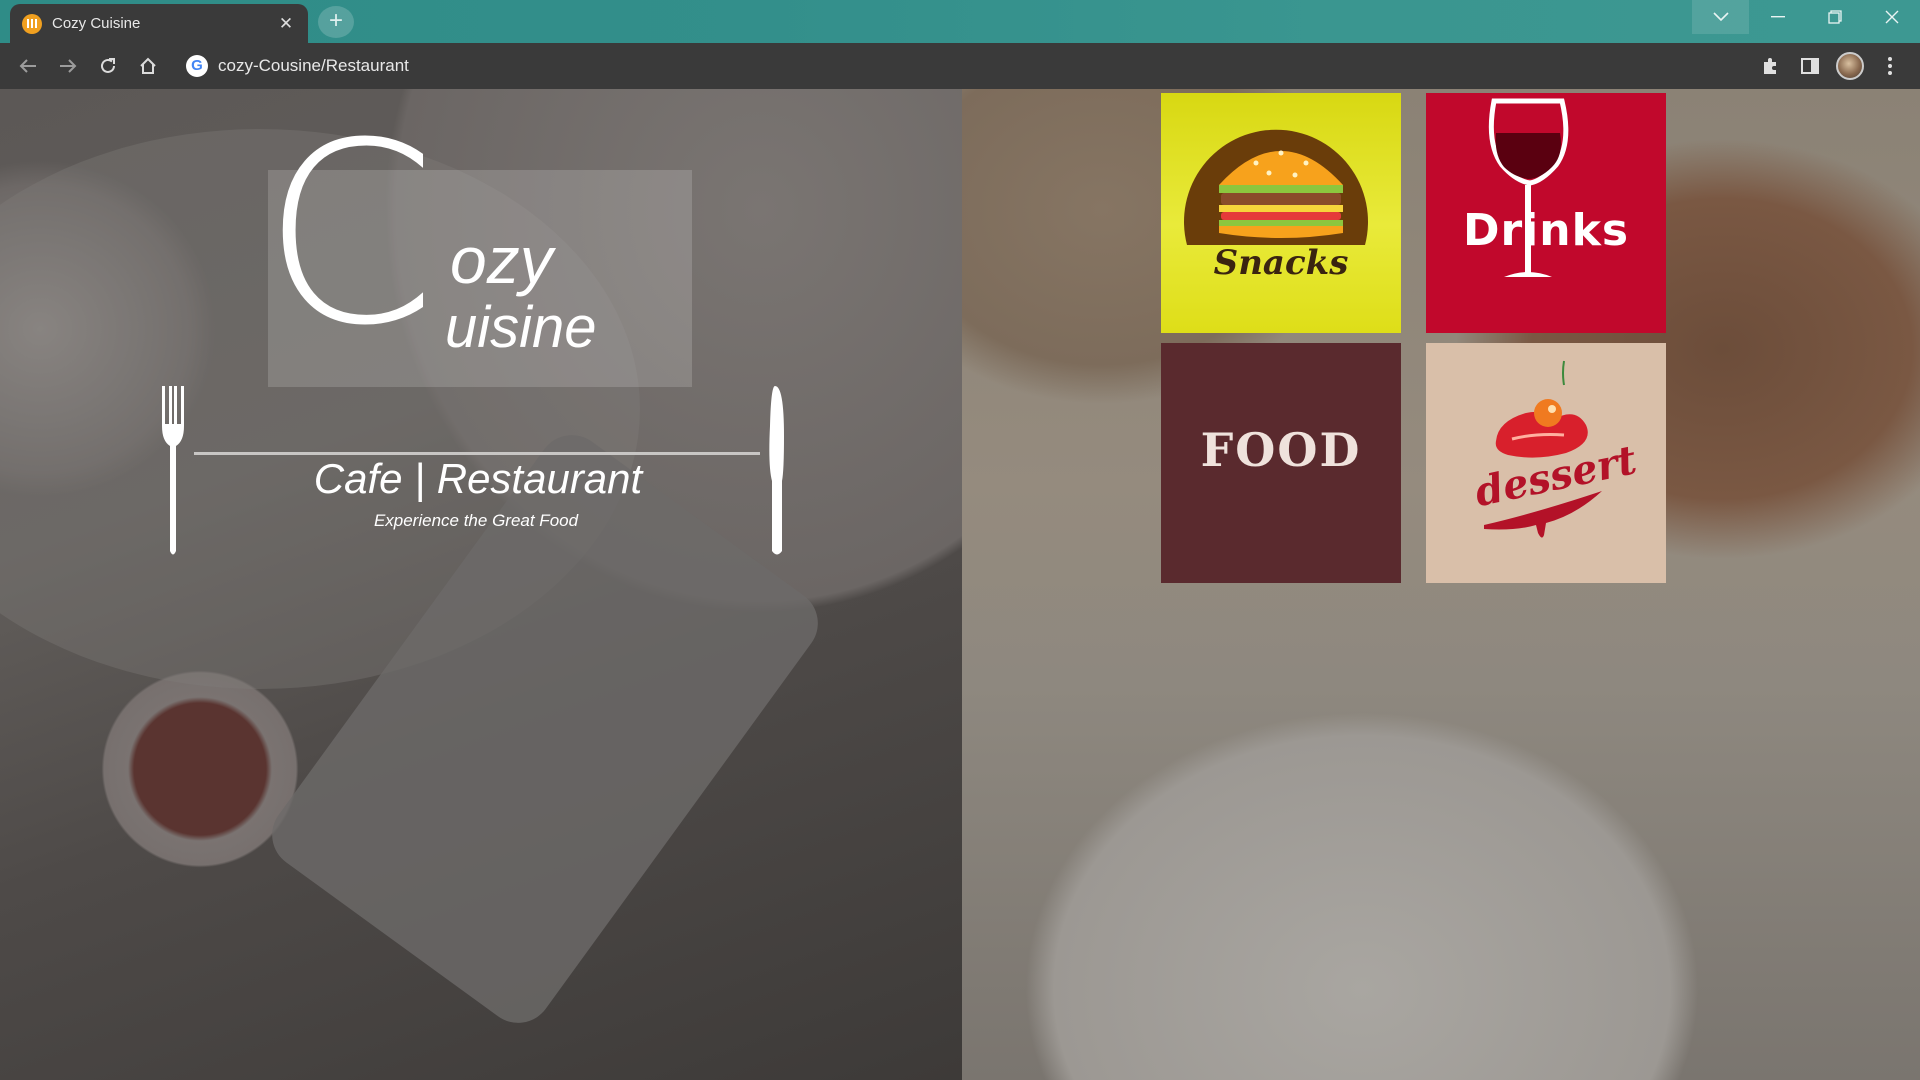 Image resolution: width=1920 pixels, height=1080 pixels. I want to click on kebab-menu-icon, so click(1890, 66).